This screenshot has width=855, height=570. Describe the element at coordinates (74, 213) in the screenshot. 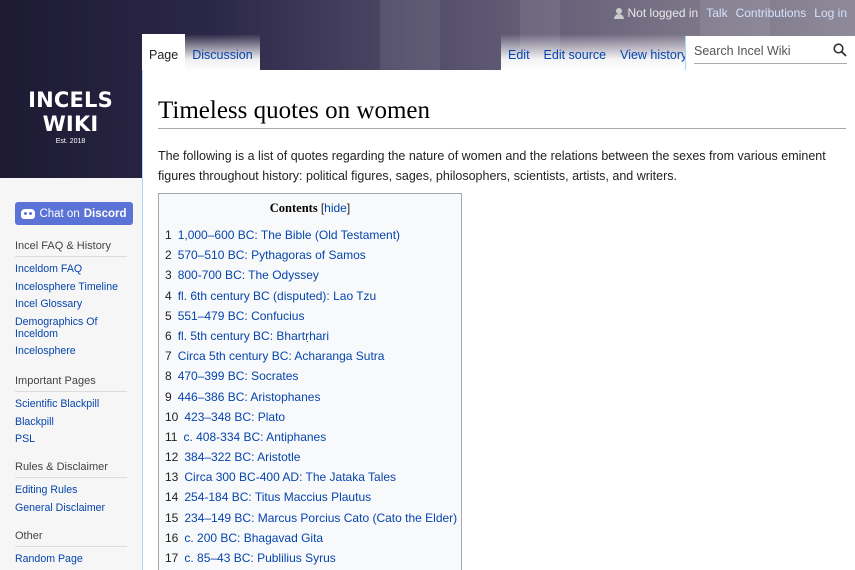

I see `discord-chat-button: Chat on Discord` at that location.